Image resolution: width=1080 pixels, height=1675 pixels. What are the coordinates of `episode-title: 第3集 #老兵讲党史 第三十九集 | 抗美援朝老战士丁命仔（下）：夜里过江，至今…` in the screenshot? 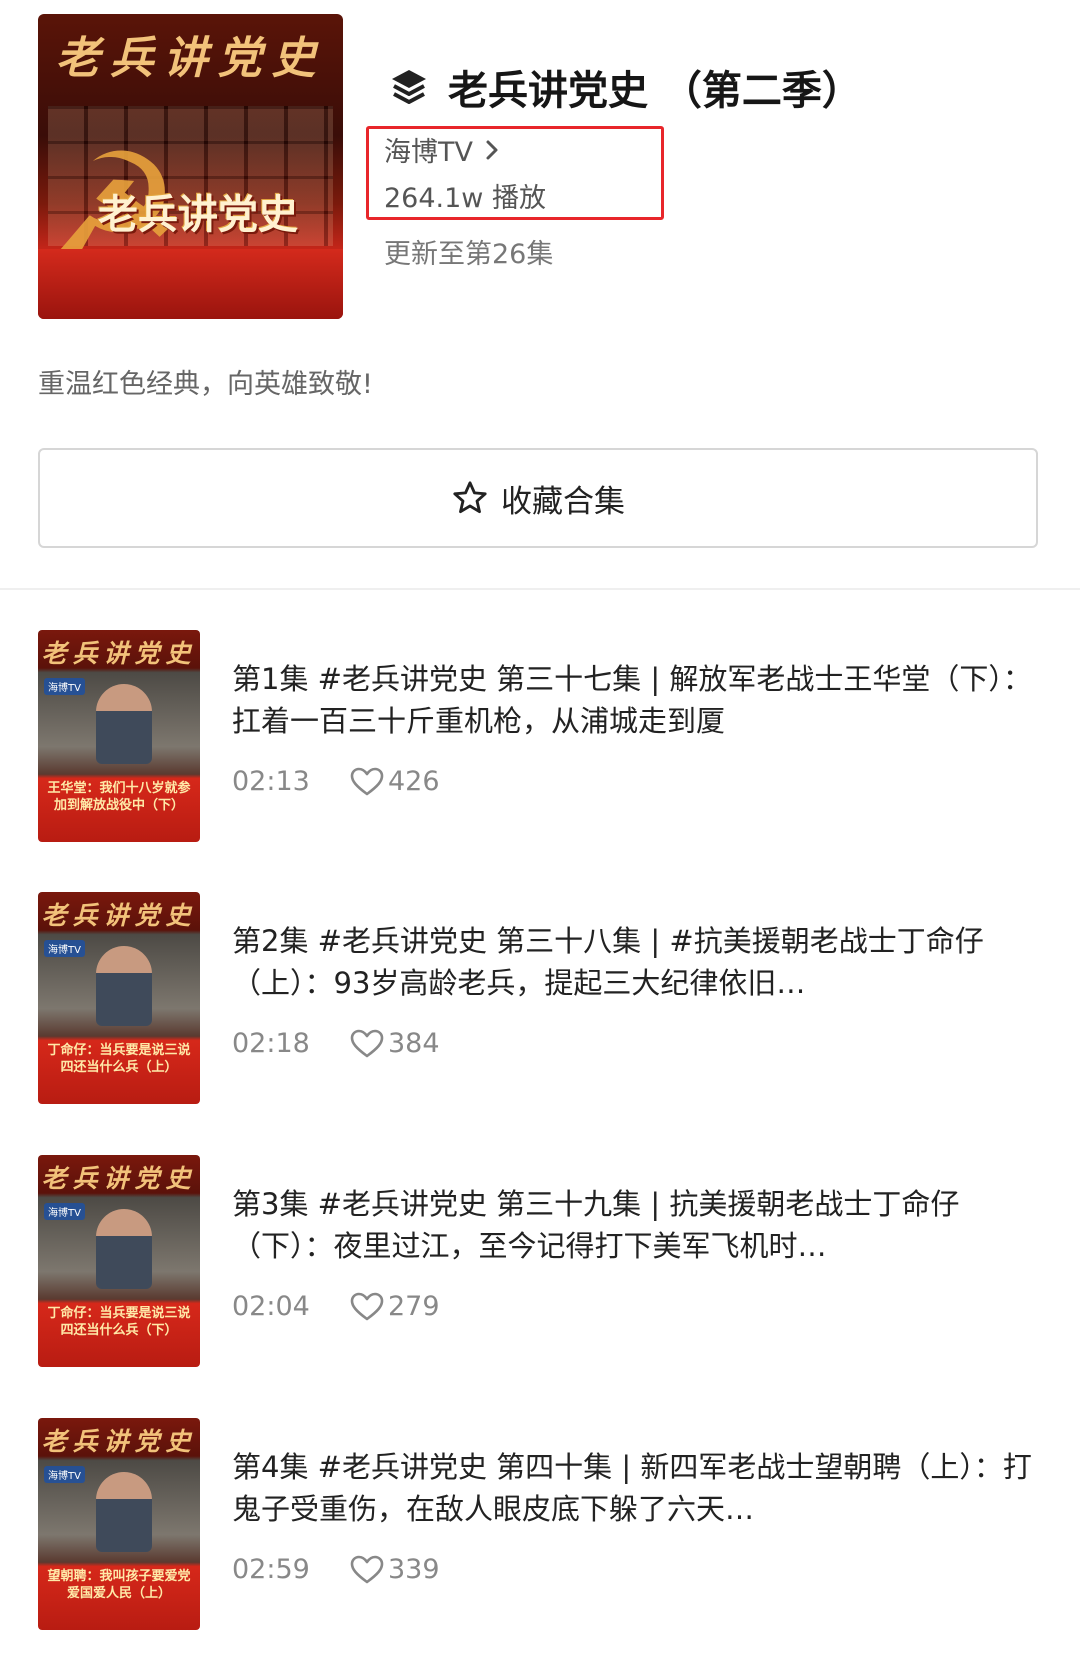 It's located at (596, 1225).